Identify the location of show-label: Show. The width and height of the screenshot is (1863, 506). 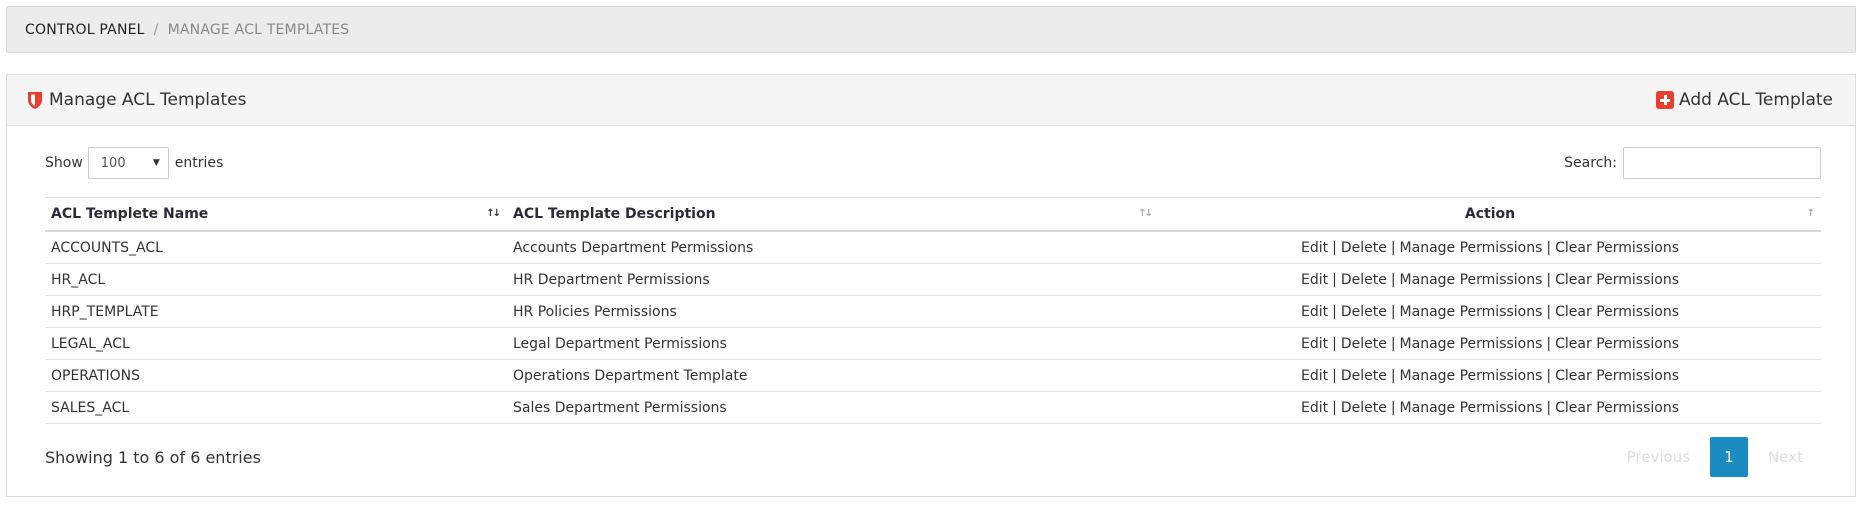
(64, 163).